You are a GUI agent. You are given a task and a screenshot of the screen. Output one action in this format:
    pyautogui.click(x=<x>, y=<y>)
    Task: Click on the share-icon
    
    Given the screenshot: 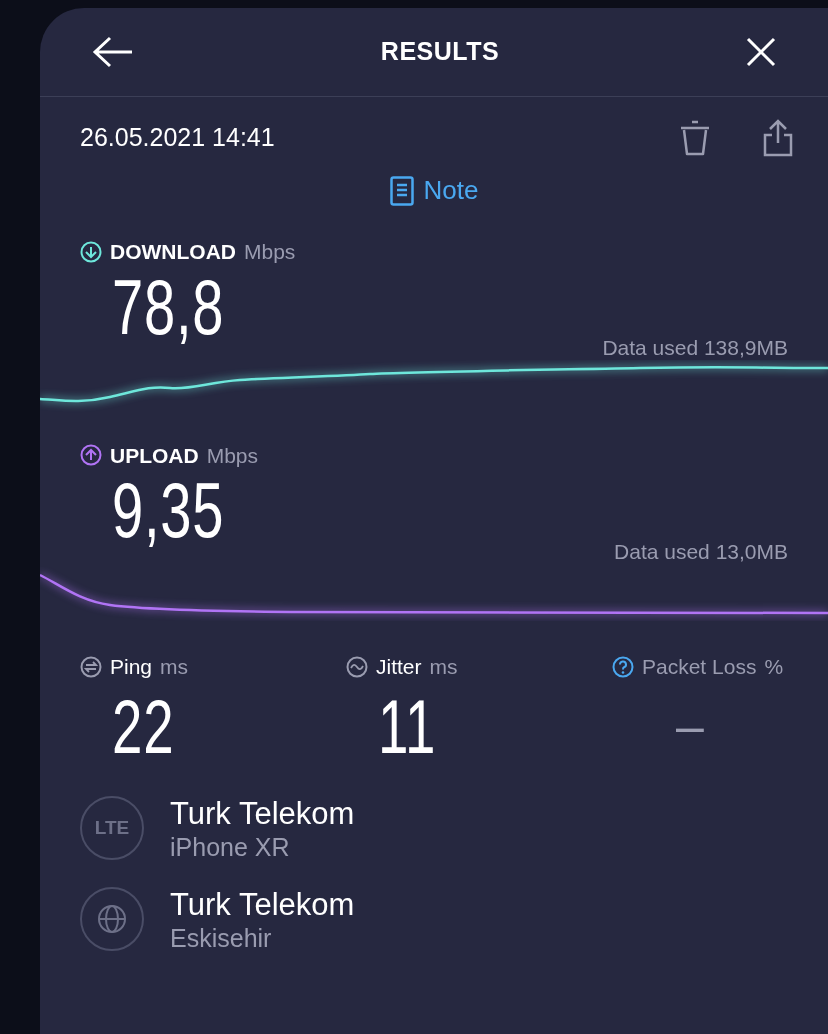 What is the action you would take?
    pyautogui.click(x=778, y=138)
    